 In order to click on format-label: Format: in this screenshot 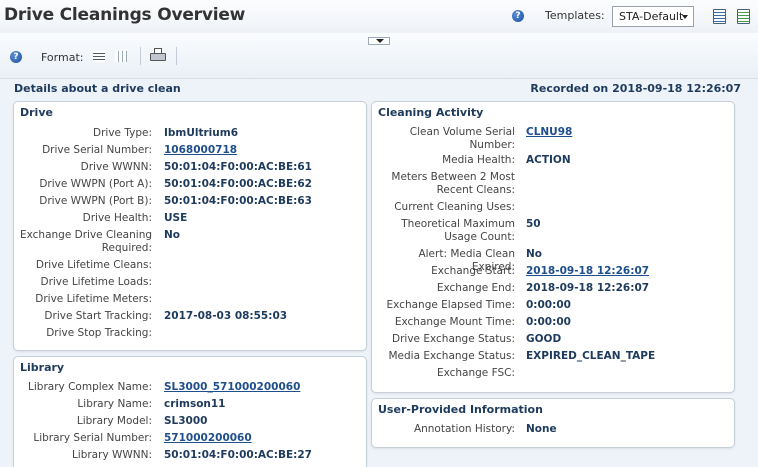, I will do `click(62, 57)`.